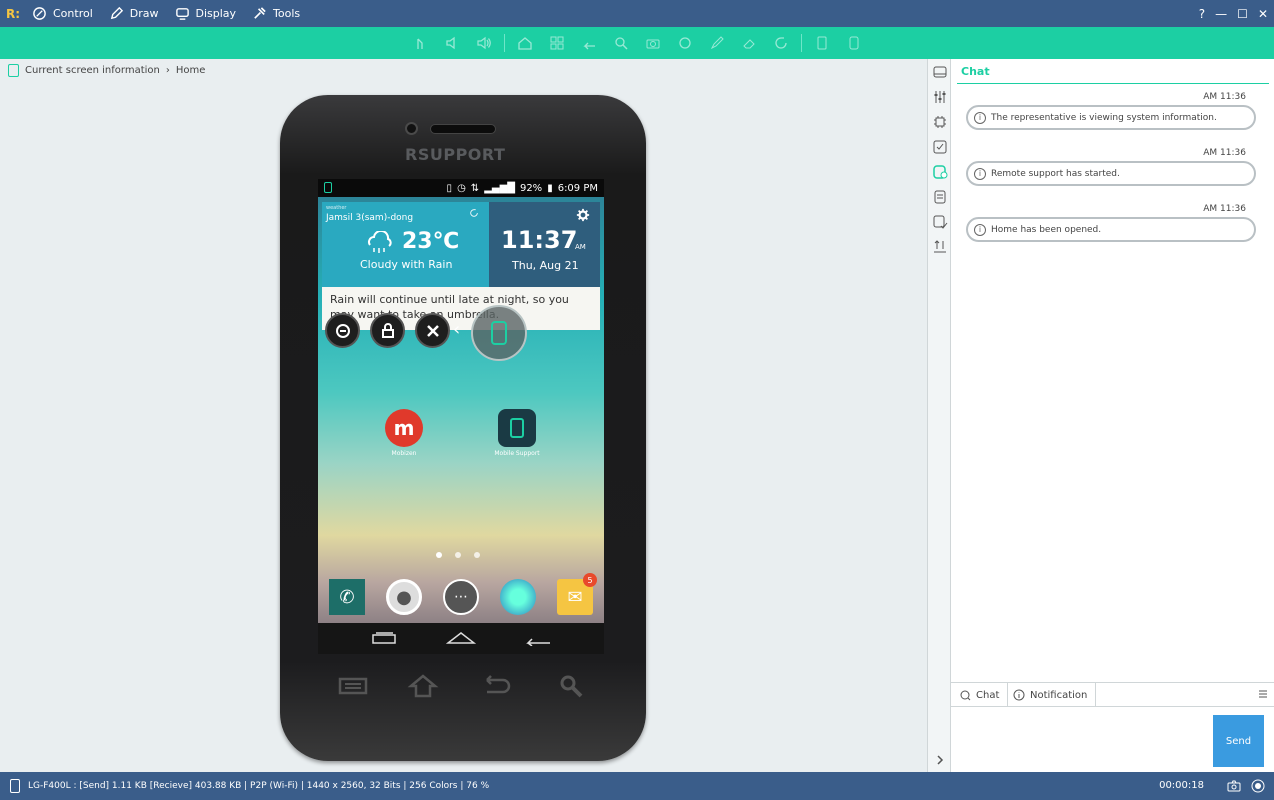 The image size is (1274, 800). Describe the element at coordinates (717, 43) in the screenshot. I see `pen-button` at that location.